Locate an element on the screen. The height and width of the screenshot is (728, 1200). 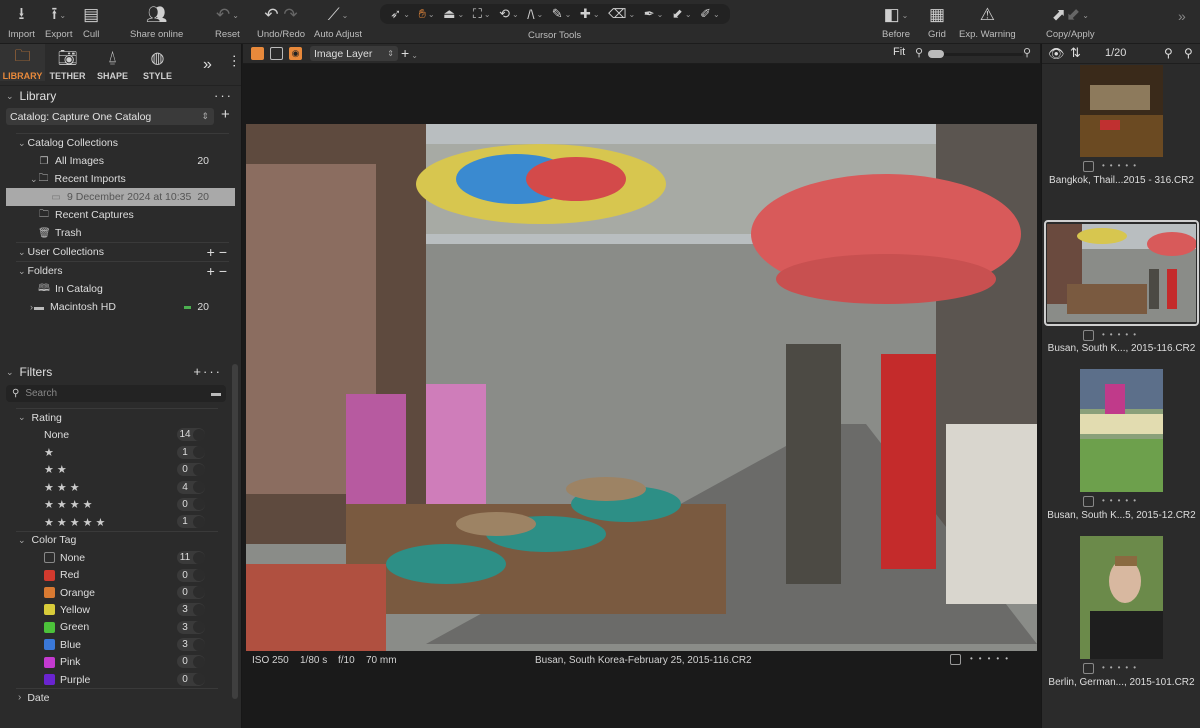
reset-button: ↶ ⌄ Reset is located at coordinates (227, 22).